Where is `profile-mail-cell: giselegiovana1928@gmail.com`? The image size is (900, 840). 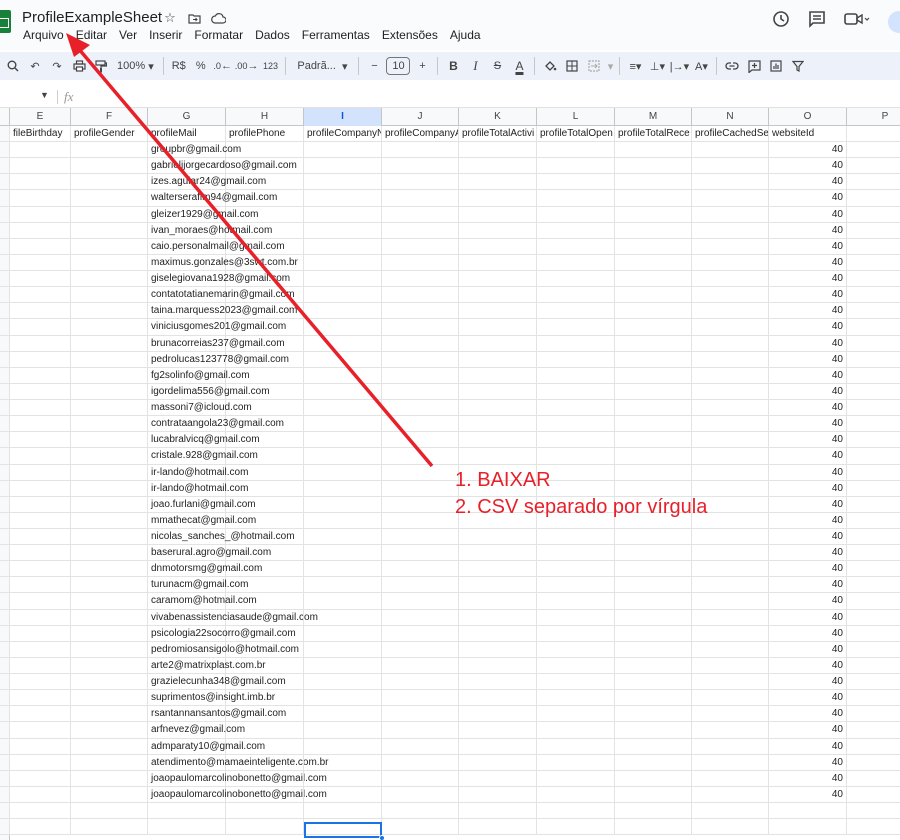
profile-mail-cell: giselegiovana1928@gmail.com is located at coordinates (219, 279).